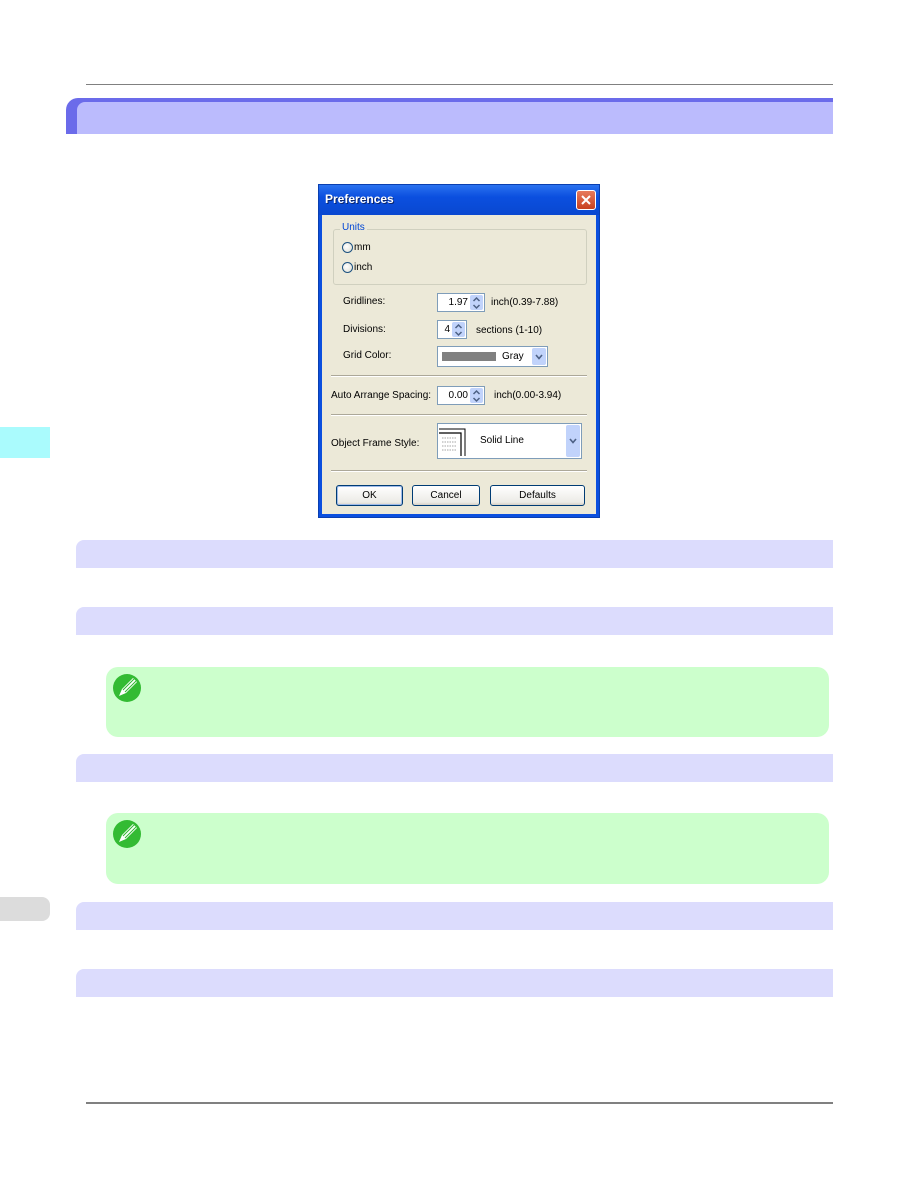 This screenshot has height=1188, width=918. What do you see at coordinates (460, 253) in the screenshot?
I see `units-groupbox: Units mm inch` at bounding box center [460, 253].